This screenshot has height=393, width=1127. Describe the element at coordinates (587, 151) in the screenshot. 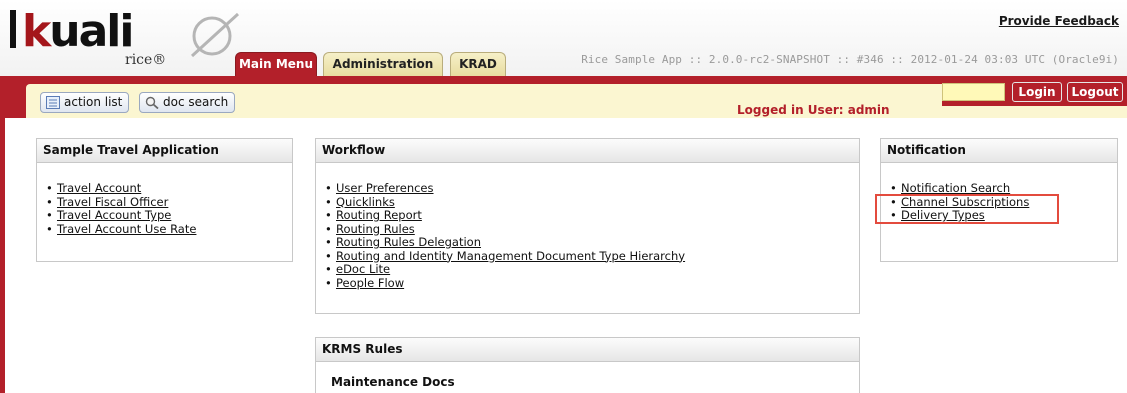

I see `panel-title: Workflow` at that location.